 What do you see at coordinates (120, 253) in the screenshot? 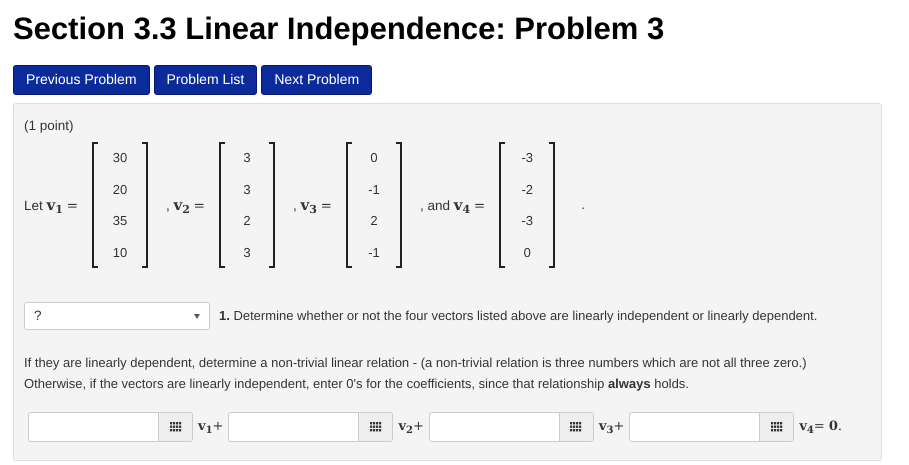
I see `vector-entry: 10` at bounding box center [120, 253].